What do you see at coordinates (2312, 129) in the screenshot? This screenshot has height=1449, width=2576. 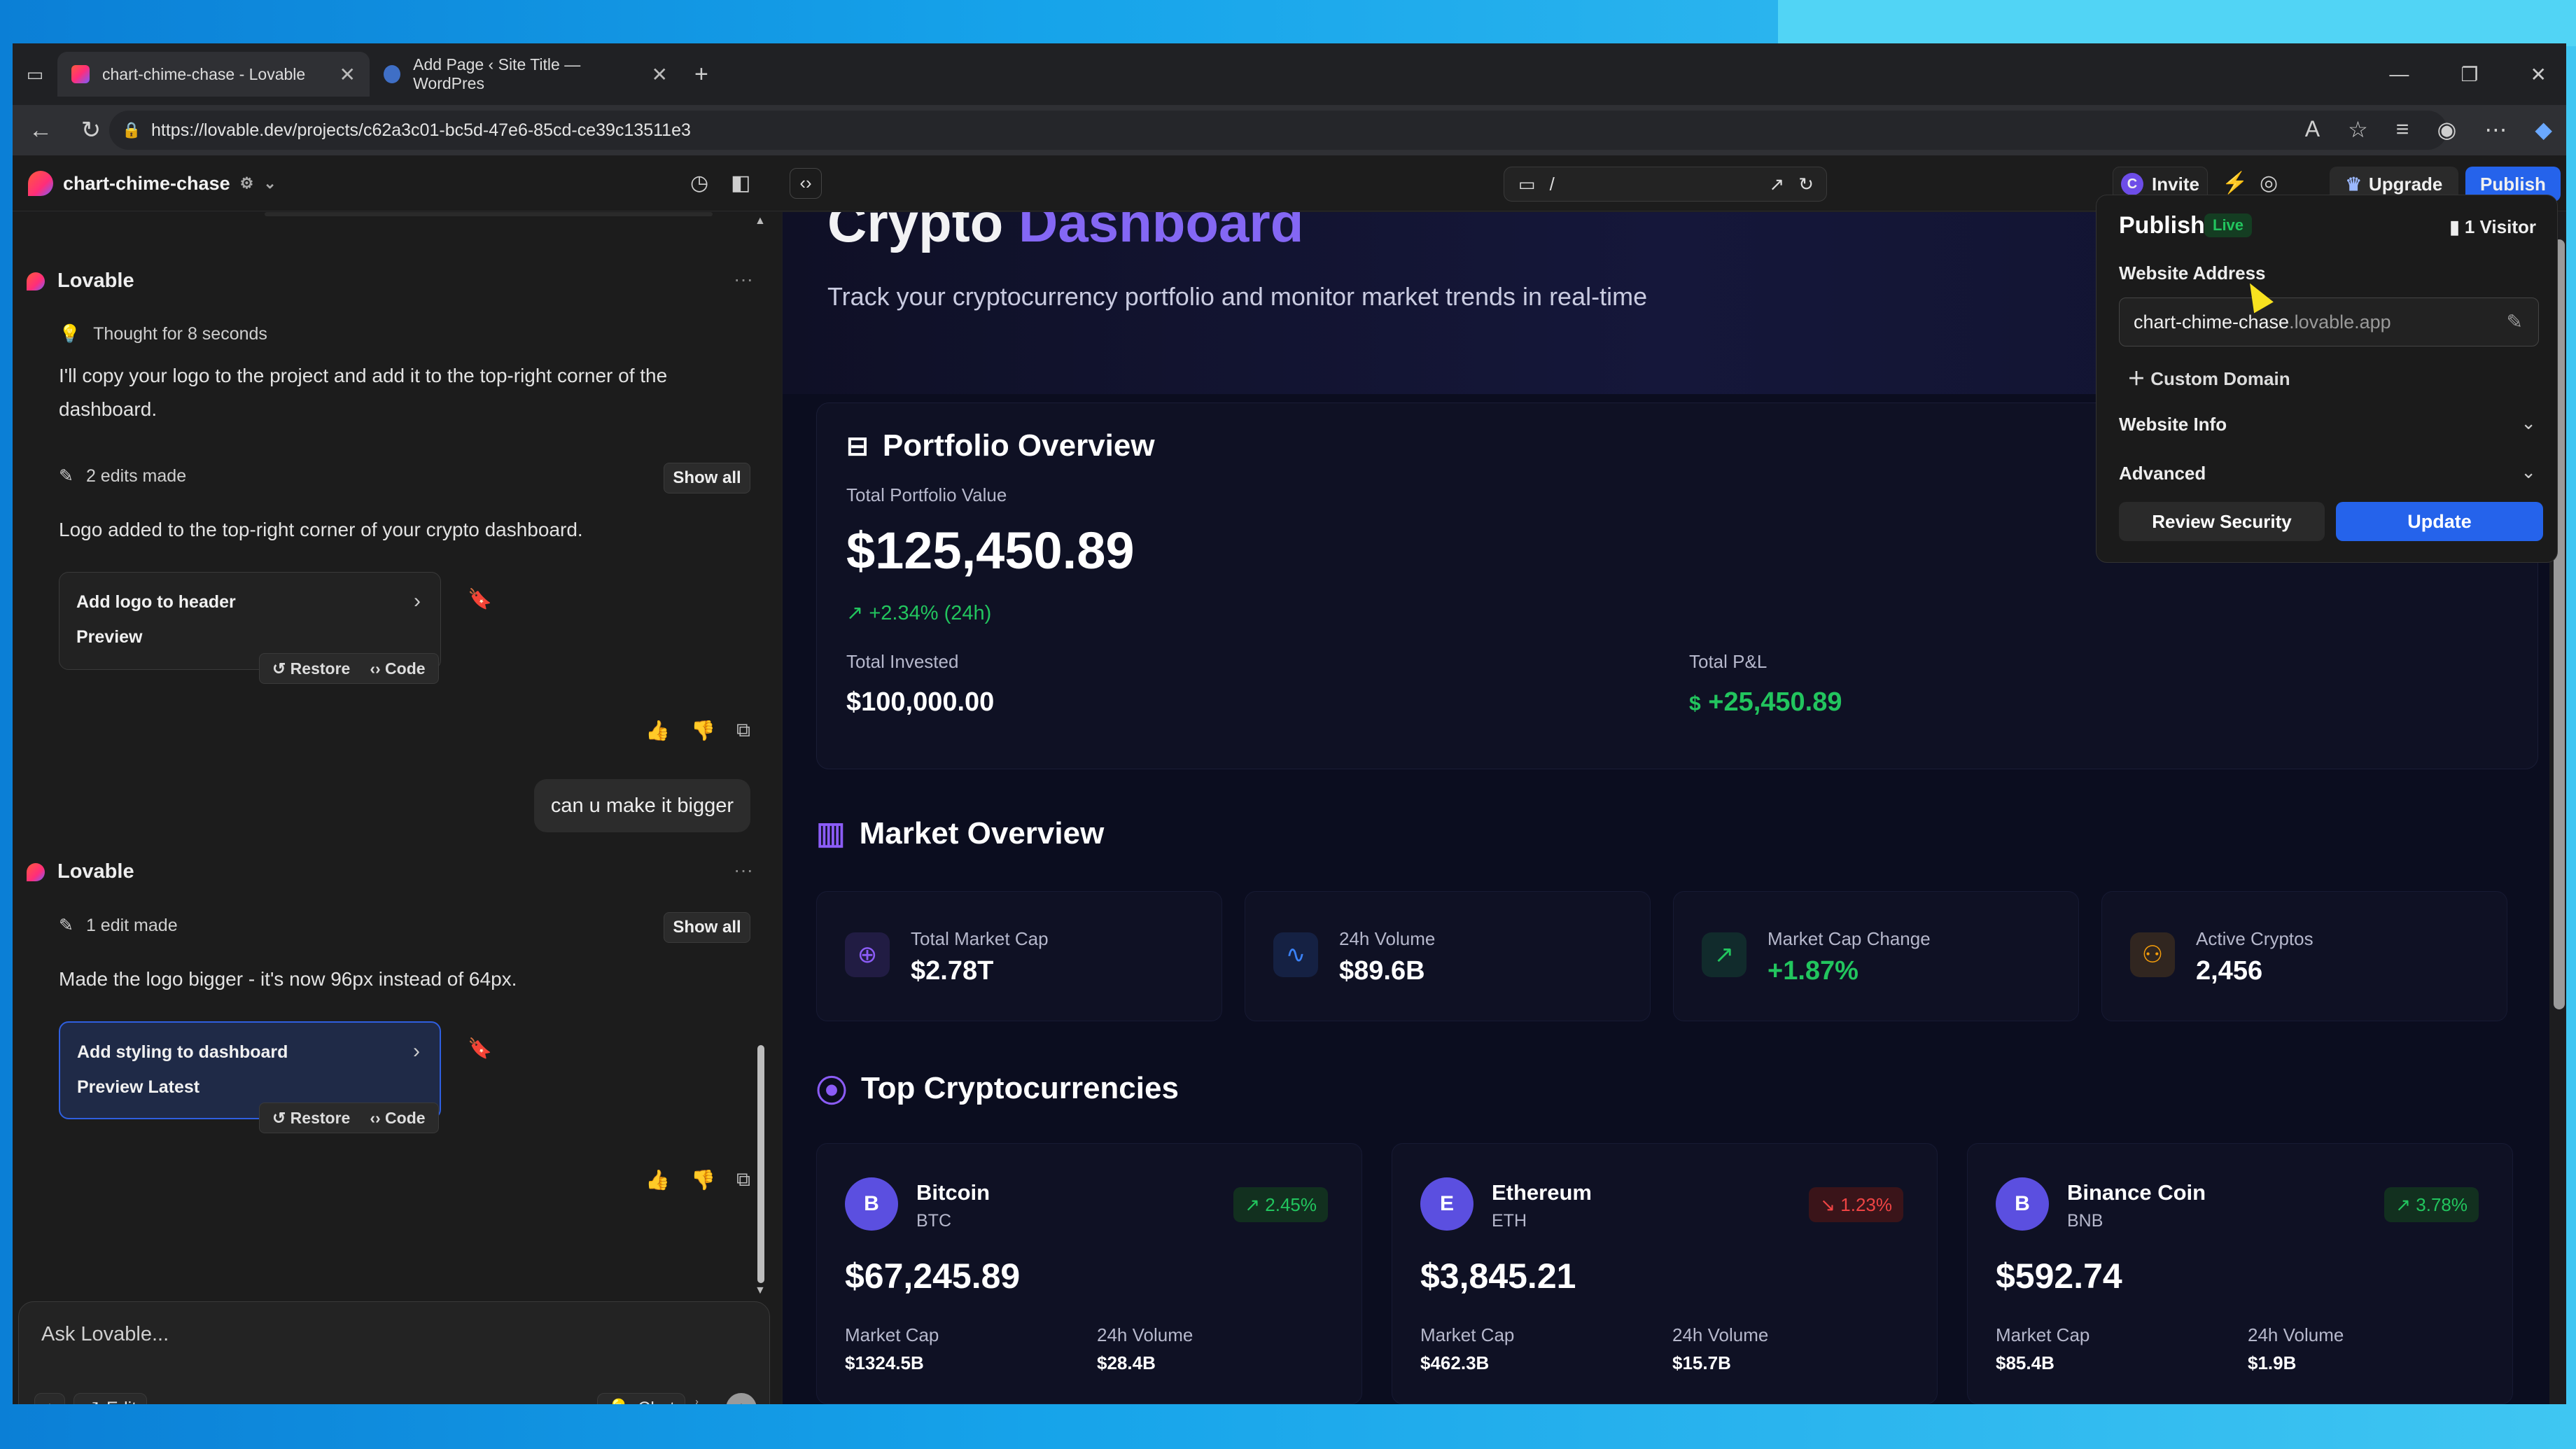 I see `read-aloud-icon: A` at bounding box center [2312, 129].